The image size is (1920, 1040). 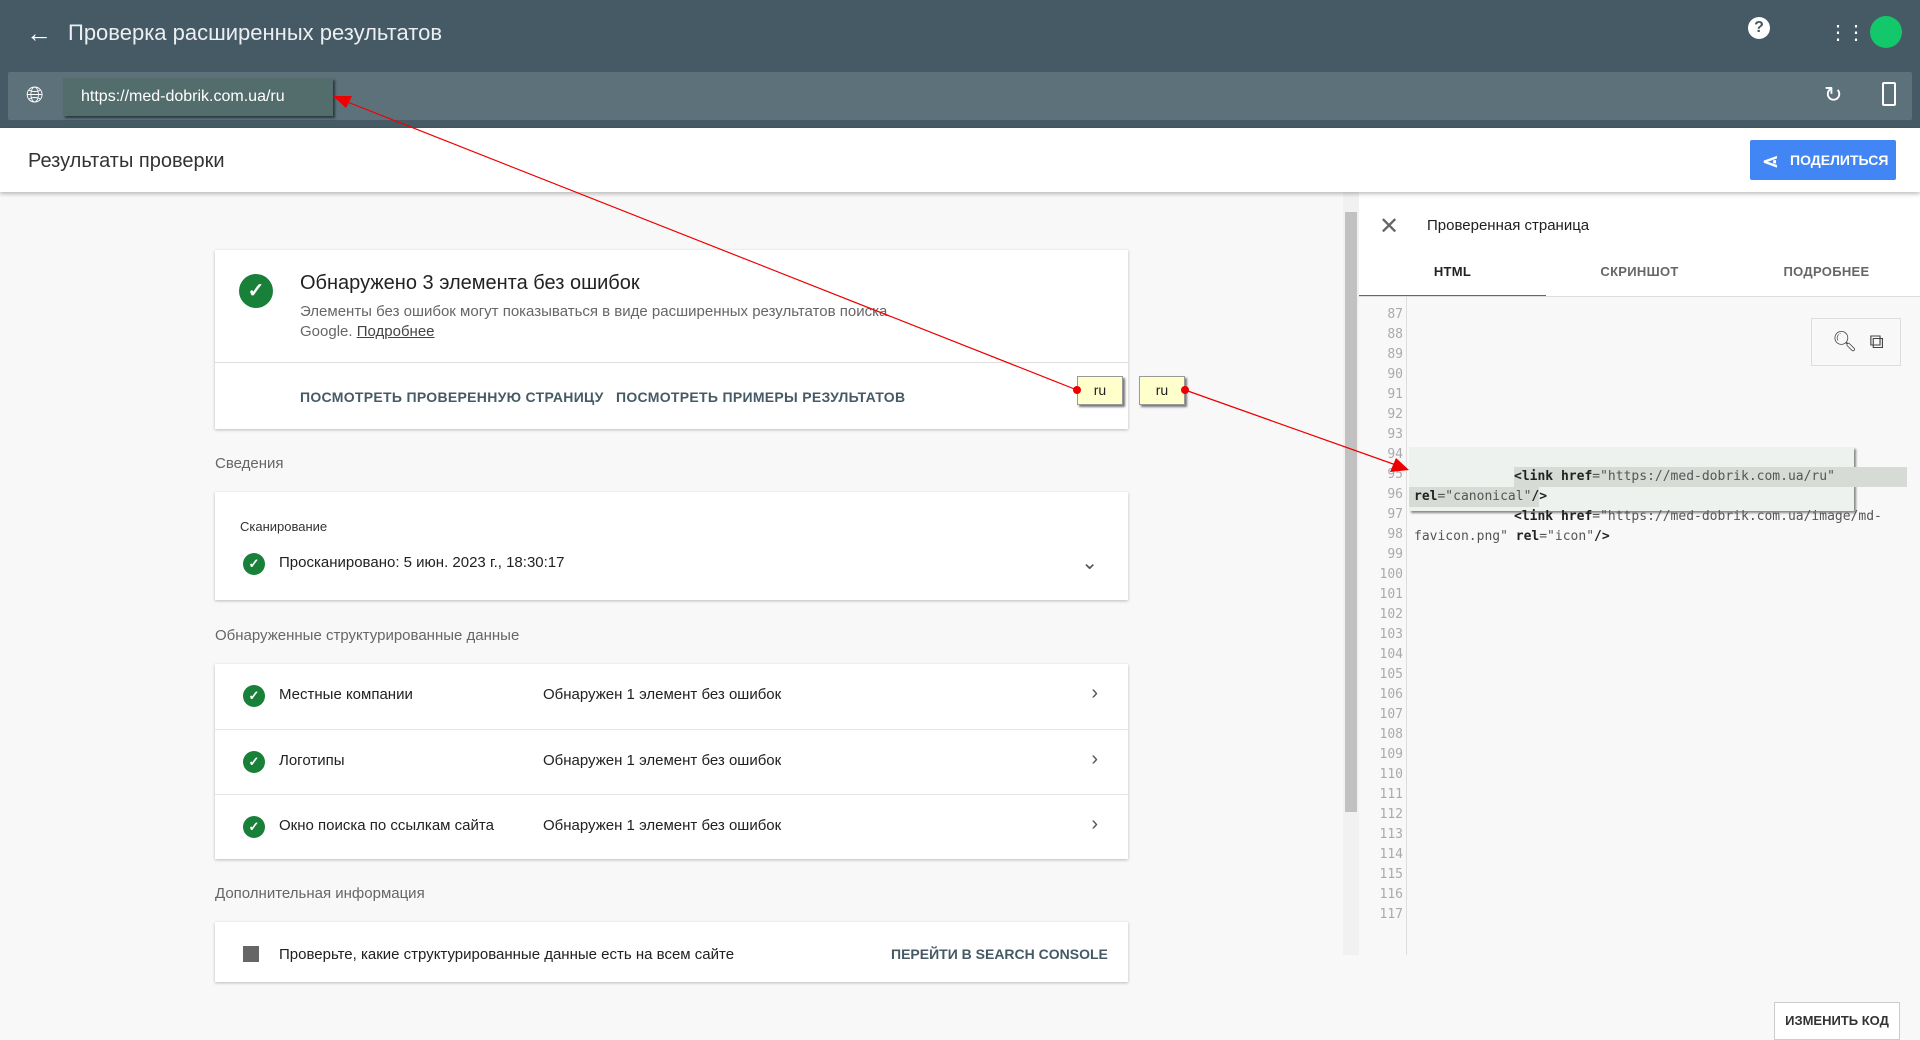 I want to click on item-name: Местные компании, so click(x=346, y=694).